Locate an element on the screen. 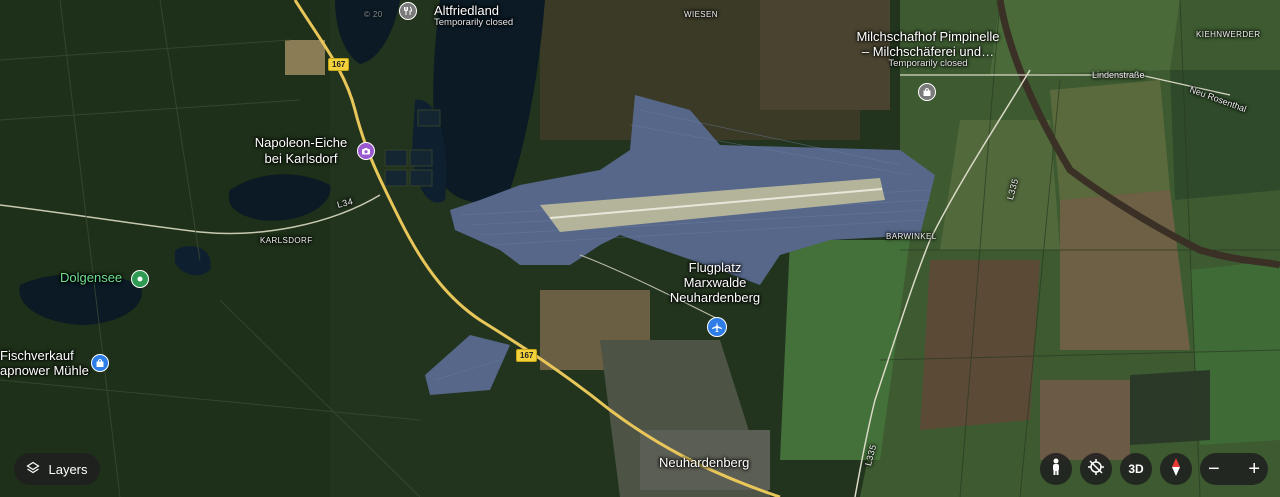  place-napoleon-eiche-line2: bei Karlsdorf is located at coordinates (301, 159).